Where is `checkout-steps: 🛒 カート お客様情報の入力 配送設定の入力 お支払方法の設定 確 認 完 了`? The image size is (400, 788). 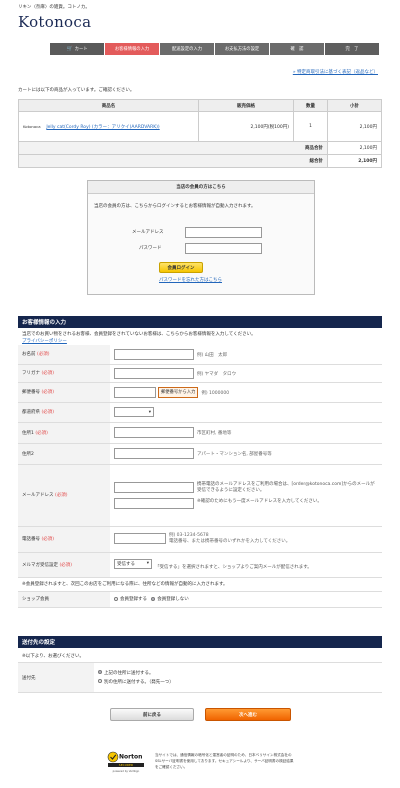 checkout-steps: 🛒 カート お客様情報の入力 配送設定の入力 お支払方法の設定 確 認 完 了 is located at coordinates (215, 49).